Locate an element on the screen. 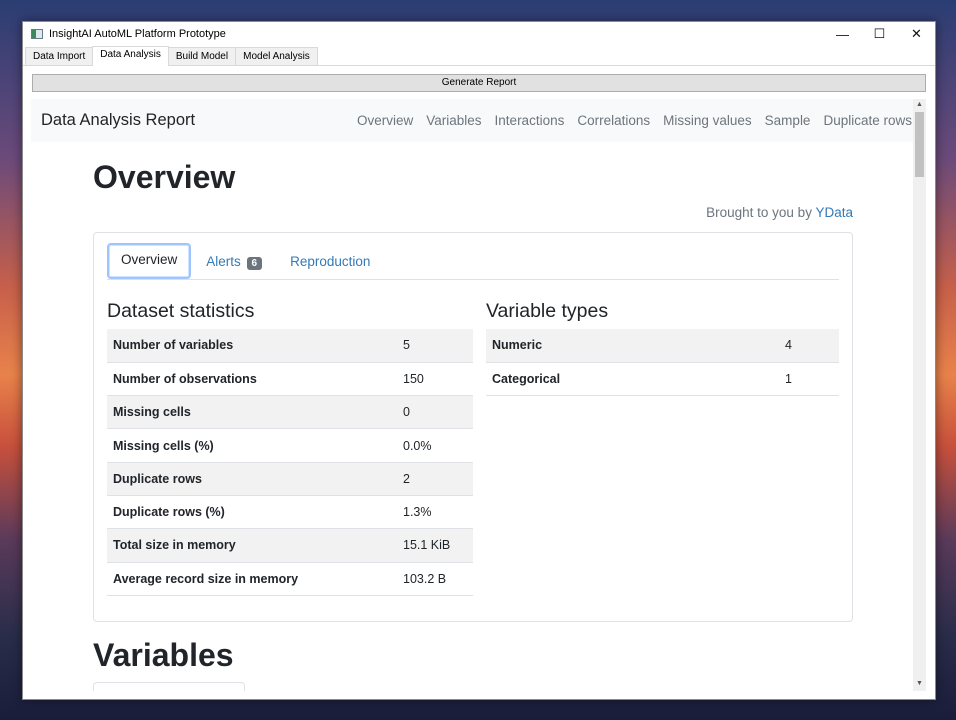 The height and width of the screenshot is (720, 956). variable-select-dropdown is located at coordinates (169, 686).